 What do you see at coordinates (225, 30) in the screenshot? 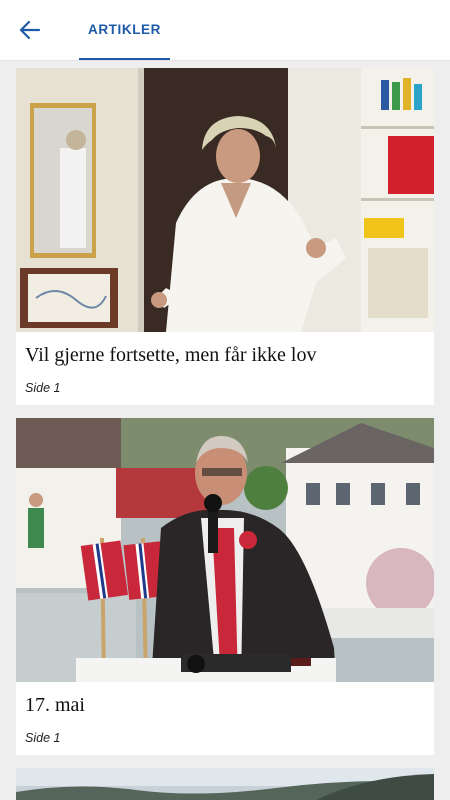
I see `app-bar: ARTIKLER` at bounding box center [225, 30].